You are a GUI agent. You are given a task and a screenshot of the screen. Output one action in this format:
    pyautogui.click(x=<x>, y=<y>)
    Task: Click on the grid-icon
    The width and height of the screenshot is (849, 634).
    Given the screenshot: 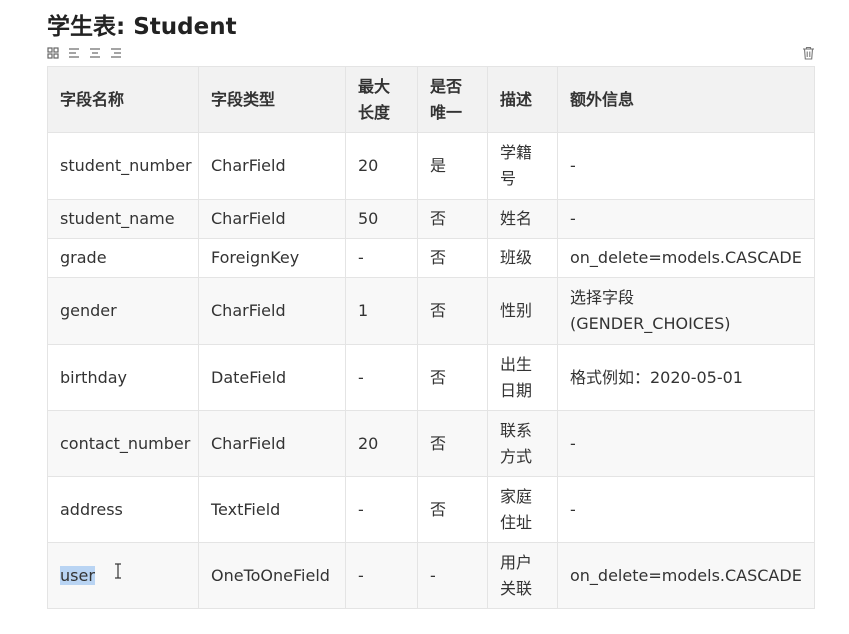 What is the action you would take?
    pyautogui.click(x=53, y=53)
    